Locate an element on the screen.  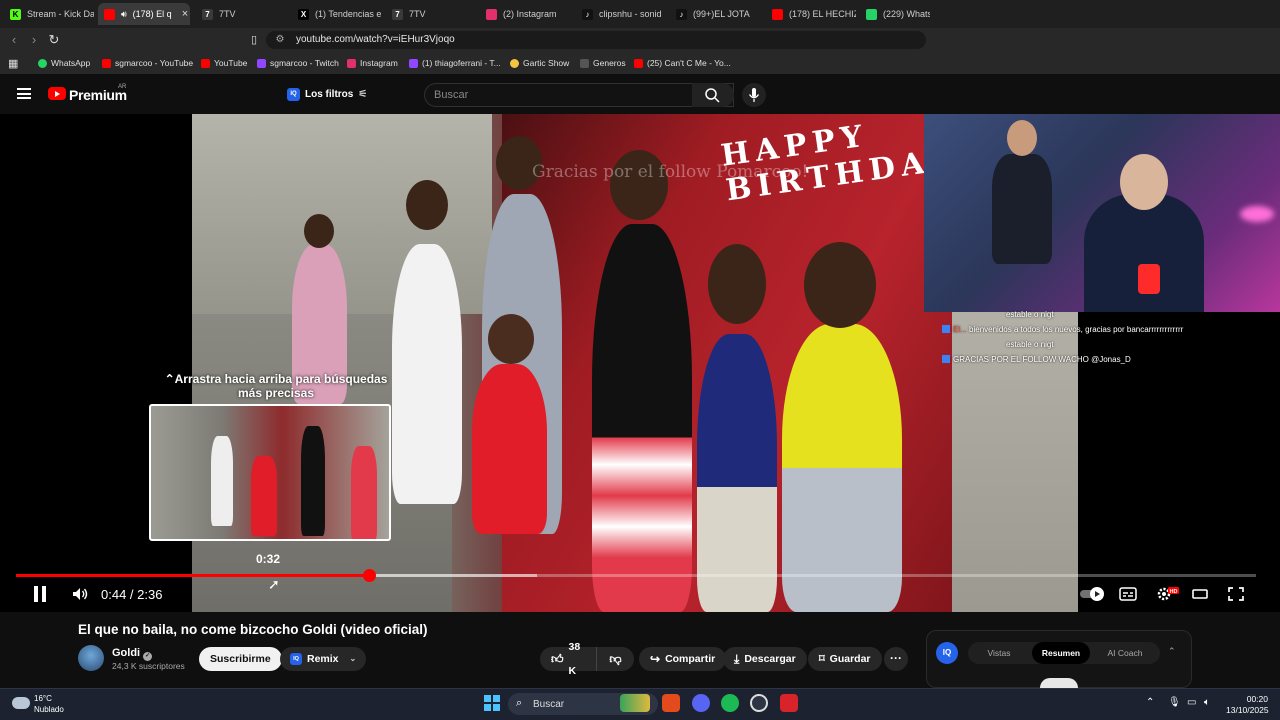
like-count: 38 K is located at coordinates (574, 659).